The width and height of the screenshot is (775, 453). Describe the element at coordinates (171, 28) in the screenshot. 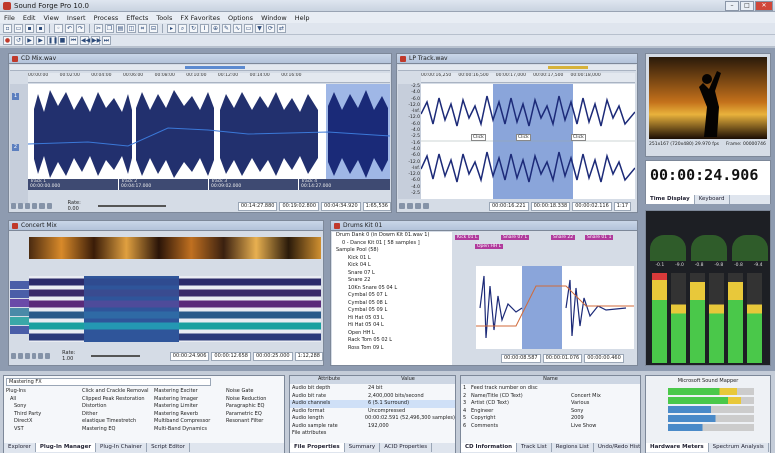

I see `play-clipboard-icon: ▸` at that location.